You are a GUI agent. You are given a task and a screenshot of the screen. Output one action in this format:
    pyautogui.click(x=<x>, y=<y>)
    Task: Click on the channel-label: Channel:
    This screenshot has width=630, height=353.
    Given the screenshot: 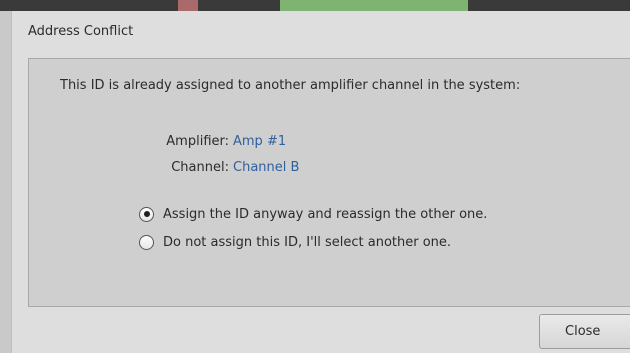 What is the action you would take?
    pyautogui.click(x=200, y=167)
    